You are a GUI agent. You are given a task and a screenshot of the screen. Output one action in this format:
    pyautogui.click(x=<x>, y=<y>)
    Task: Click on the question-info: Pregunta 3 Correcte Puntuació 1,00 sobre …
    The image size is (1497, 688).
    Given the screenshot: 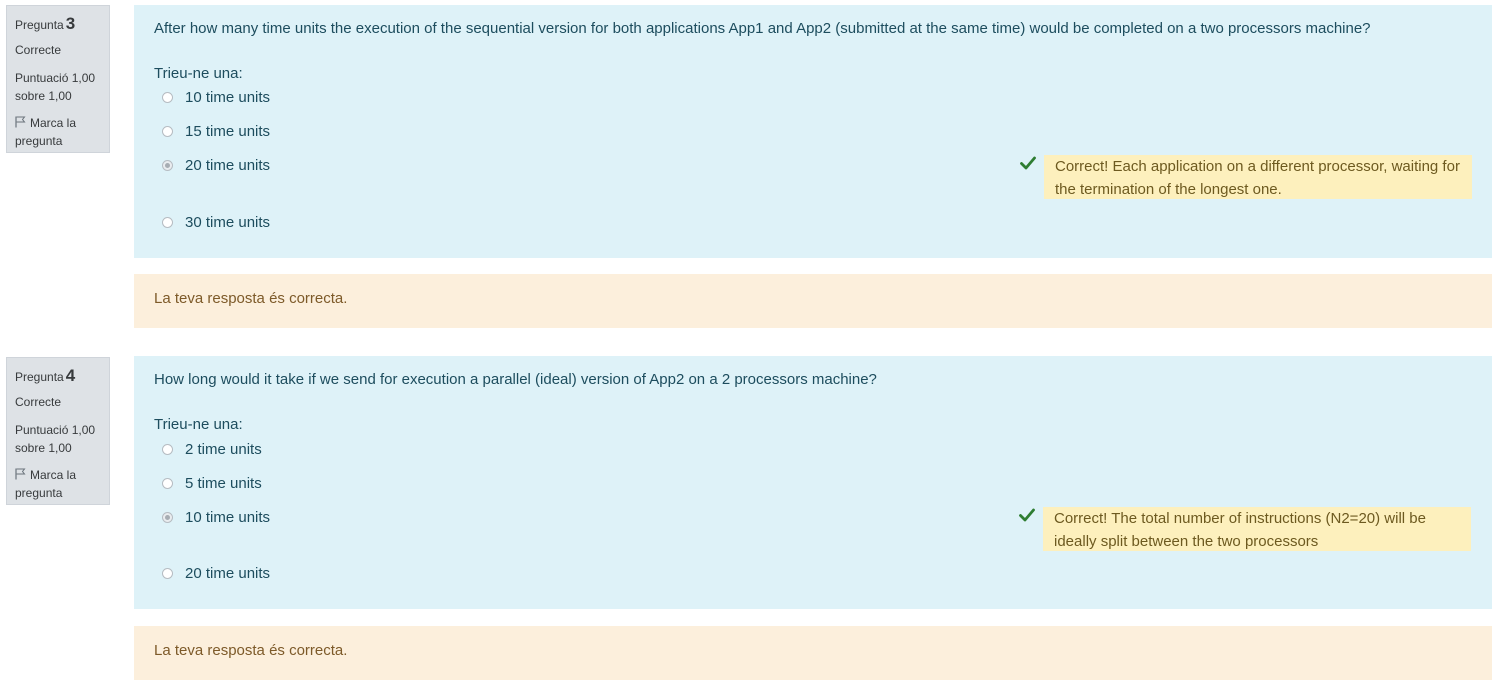 What is the action you would take?
    pyautogui.click(x=58, y=79)
    